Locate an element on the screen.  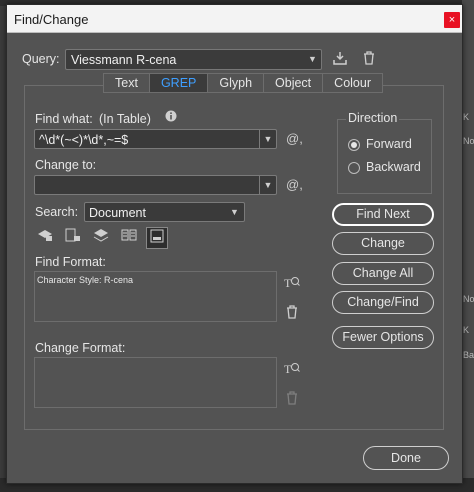
find-what-field: ^\d*(~<)*\d*,~=$ ▼ is located at coordinates (155, 139).